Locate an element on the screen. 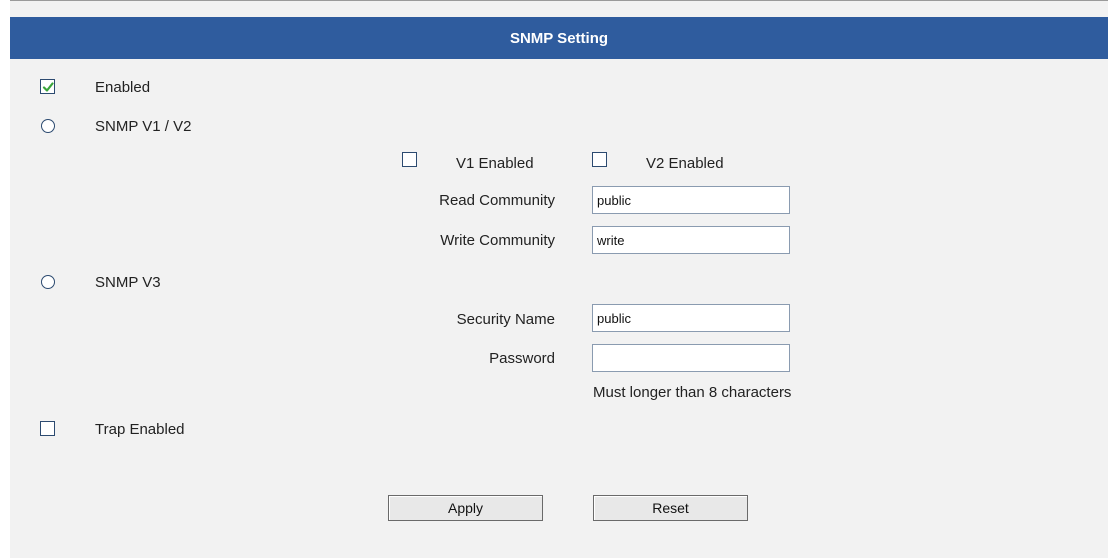 This screenshot has width=1108, height=558. security-name-label: Security Name is located at coordinates (505, 319).